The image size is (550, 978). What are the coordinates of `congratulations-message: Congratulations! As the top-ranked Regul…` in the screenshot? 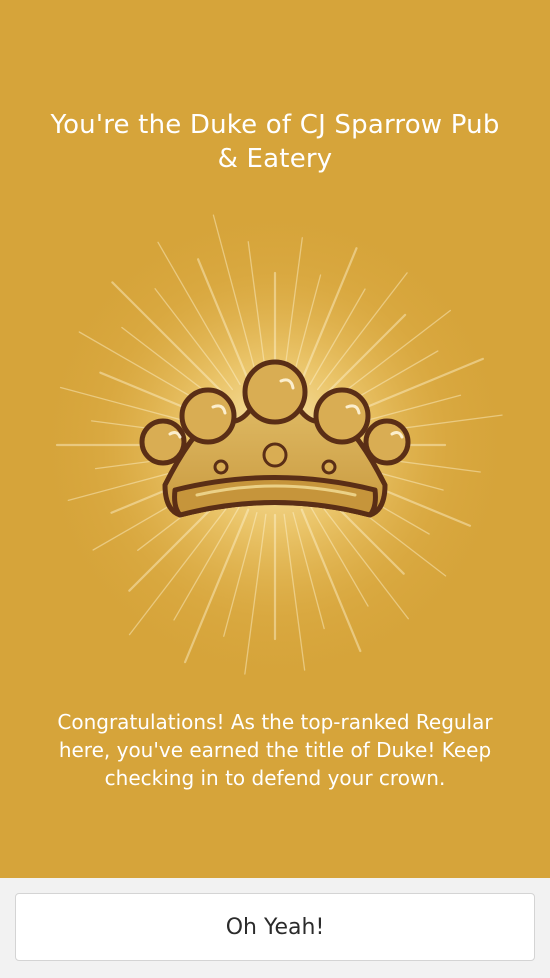 It's located at (275, 750).